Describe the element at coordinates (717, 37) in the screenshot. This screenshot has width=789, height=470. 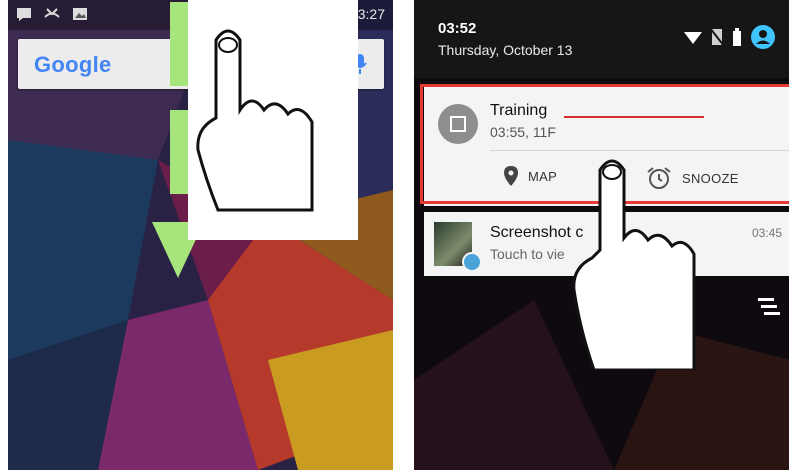
I see `no-sim-icon` at that location.